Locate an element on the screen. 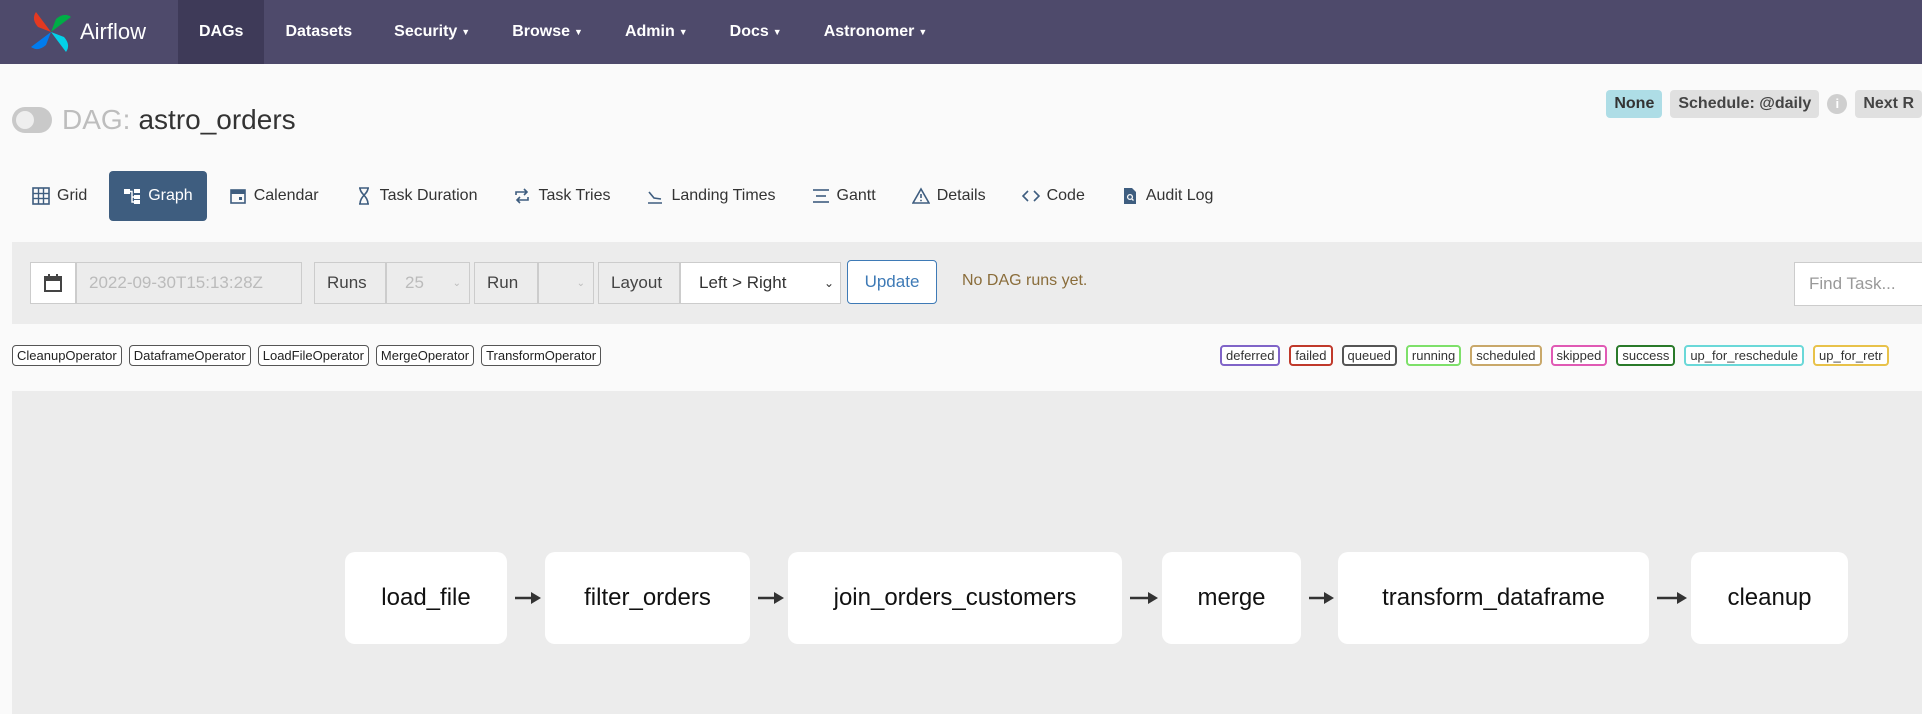 This screenshot has width=1922, height=714. nav-label: Security is located at coordinates (426, 31).